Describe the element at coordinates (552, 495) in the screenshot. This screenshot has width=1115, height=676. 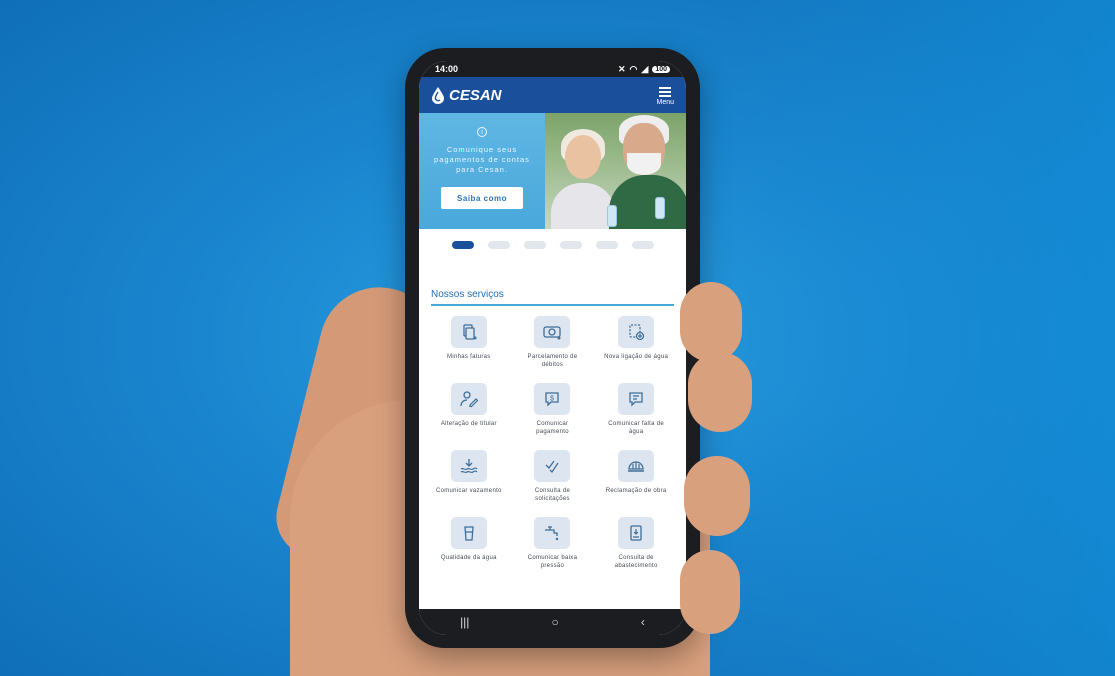
I see `service-label: Consulta de solicitações` at that location.